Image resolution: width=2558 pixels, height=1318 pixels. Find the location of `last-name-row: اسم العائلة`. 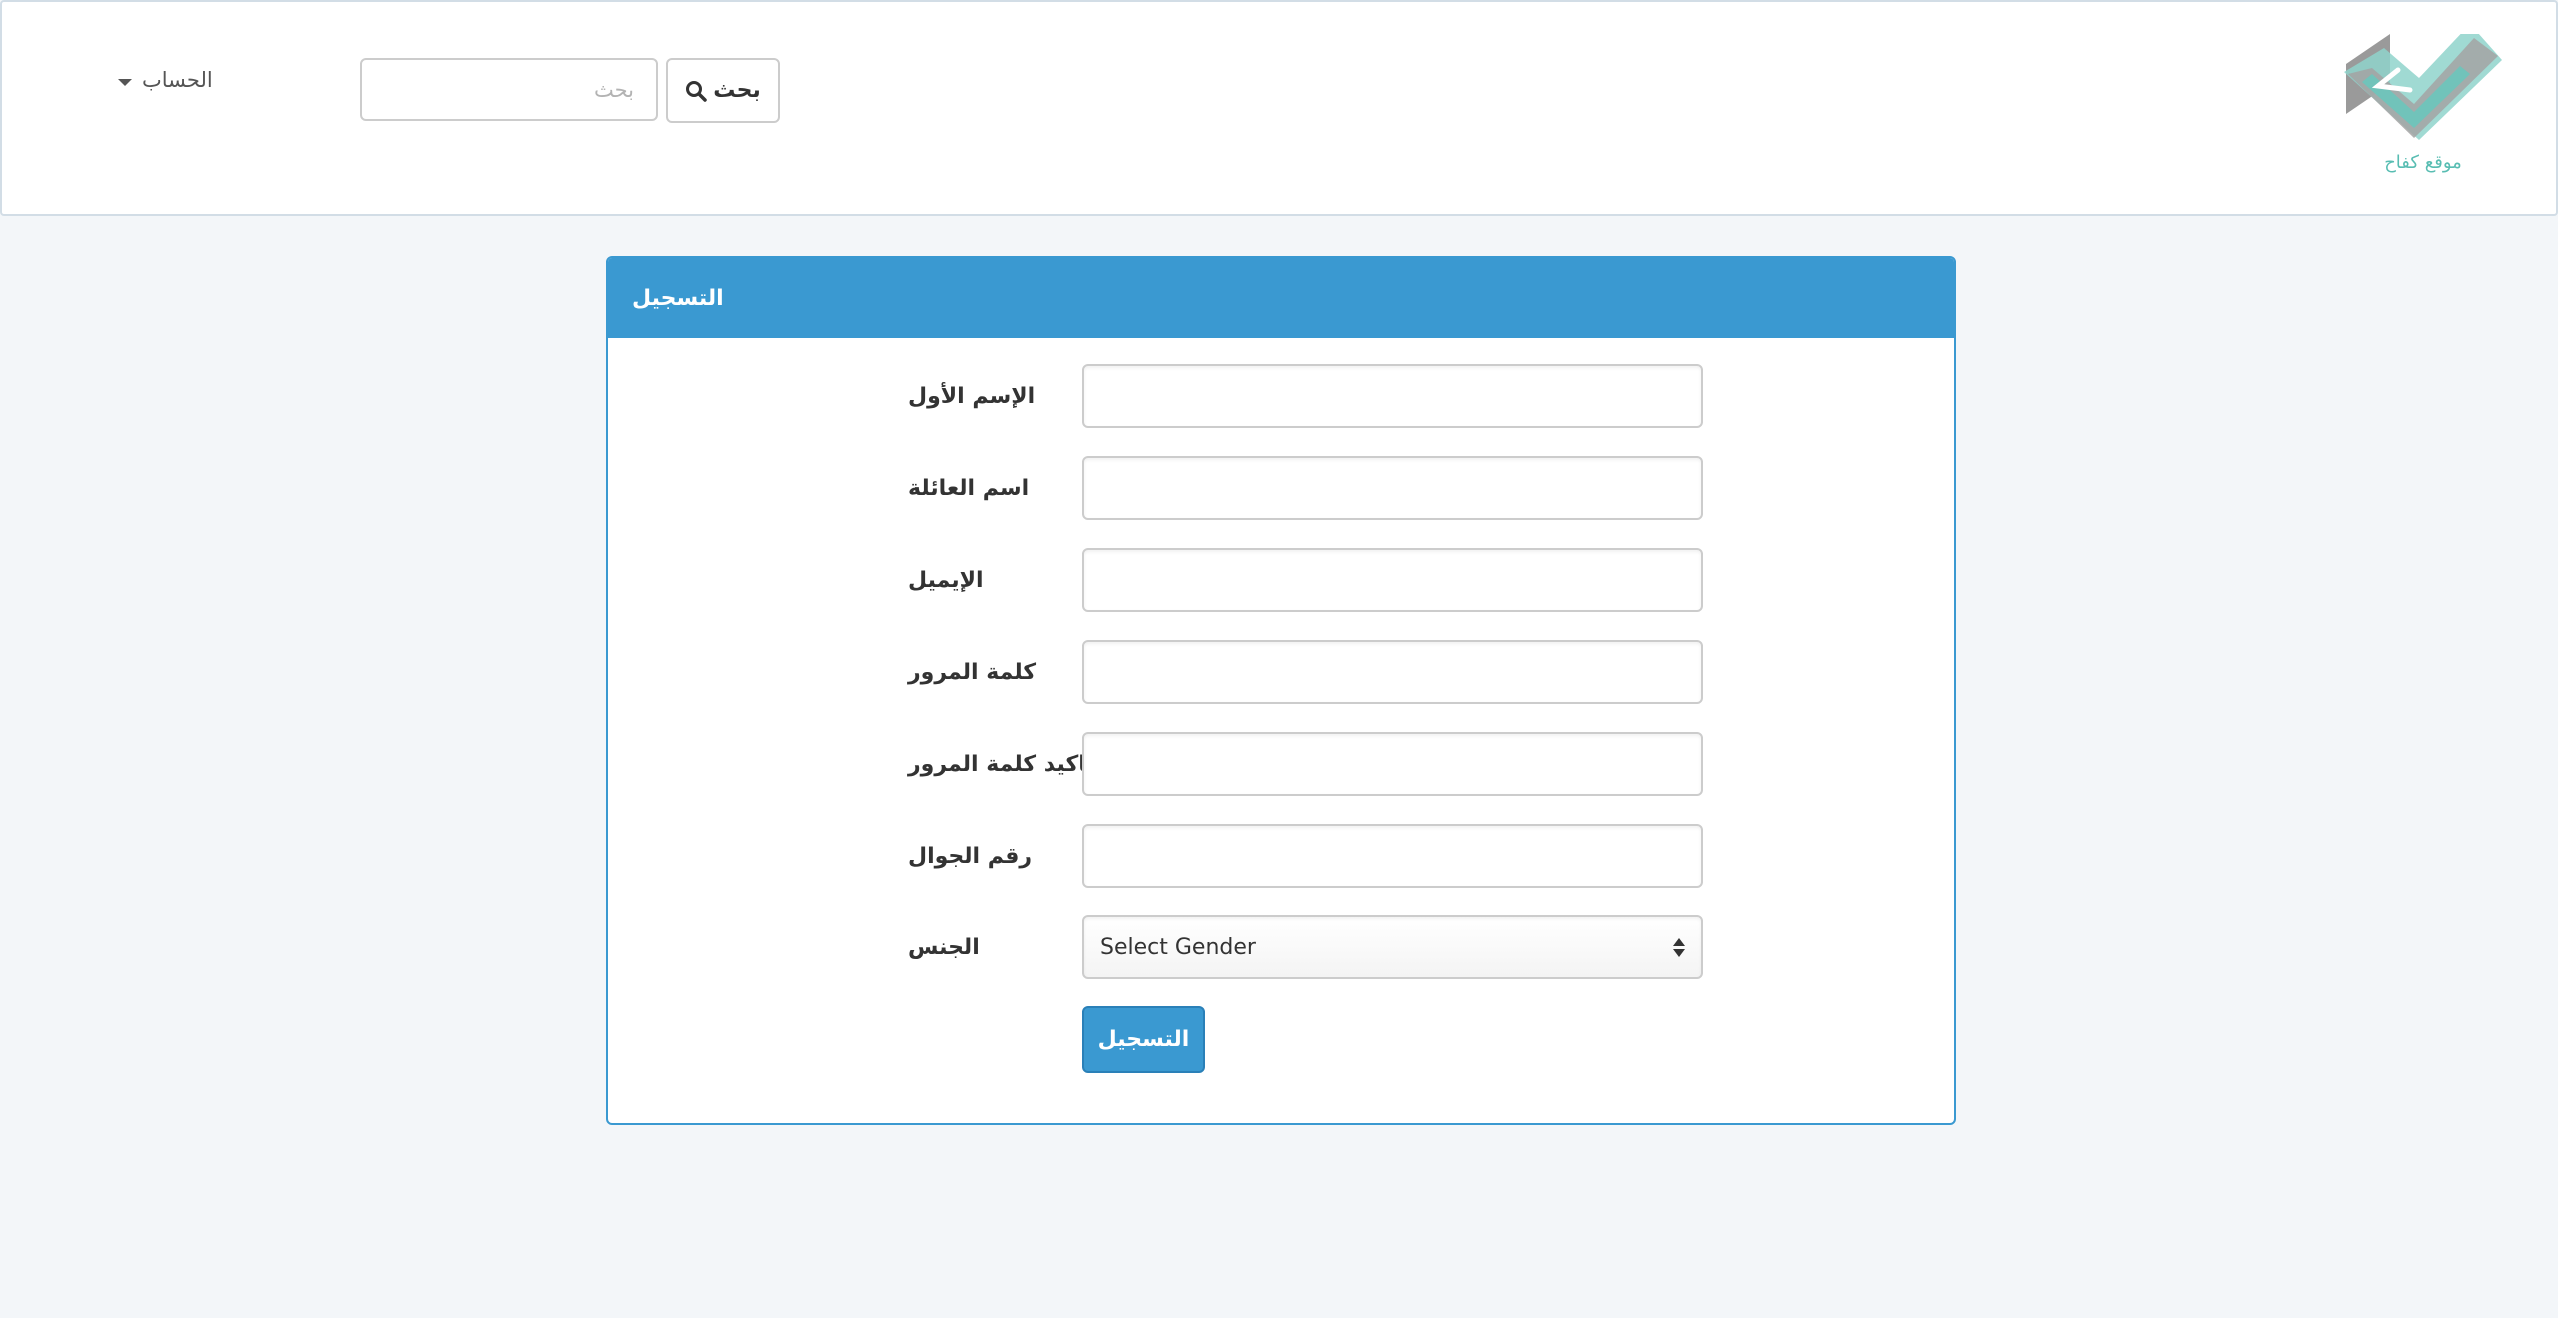

last-name-row: اسم العائلة is located at coordinates (1281, 488).